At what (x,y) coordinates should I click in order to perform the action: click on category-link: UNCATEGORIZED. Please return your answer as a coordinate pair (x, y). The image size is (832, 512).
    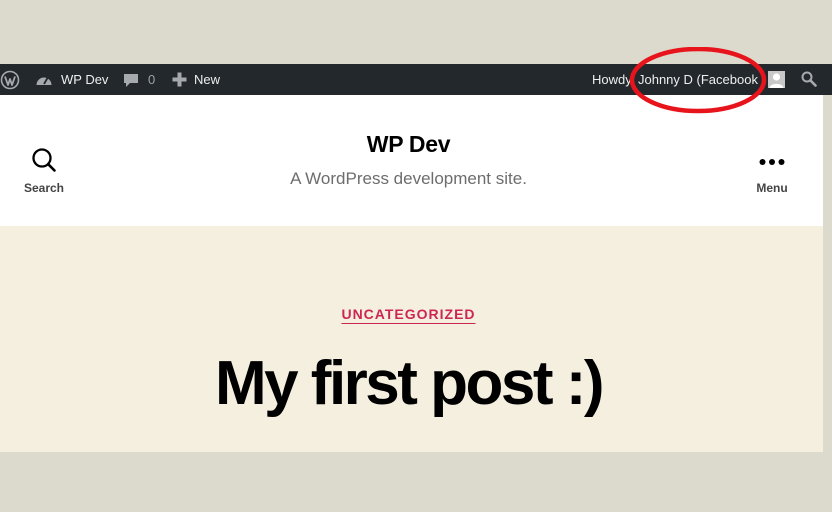
    Looking at the image, I should click on (408, 314).